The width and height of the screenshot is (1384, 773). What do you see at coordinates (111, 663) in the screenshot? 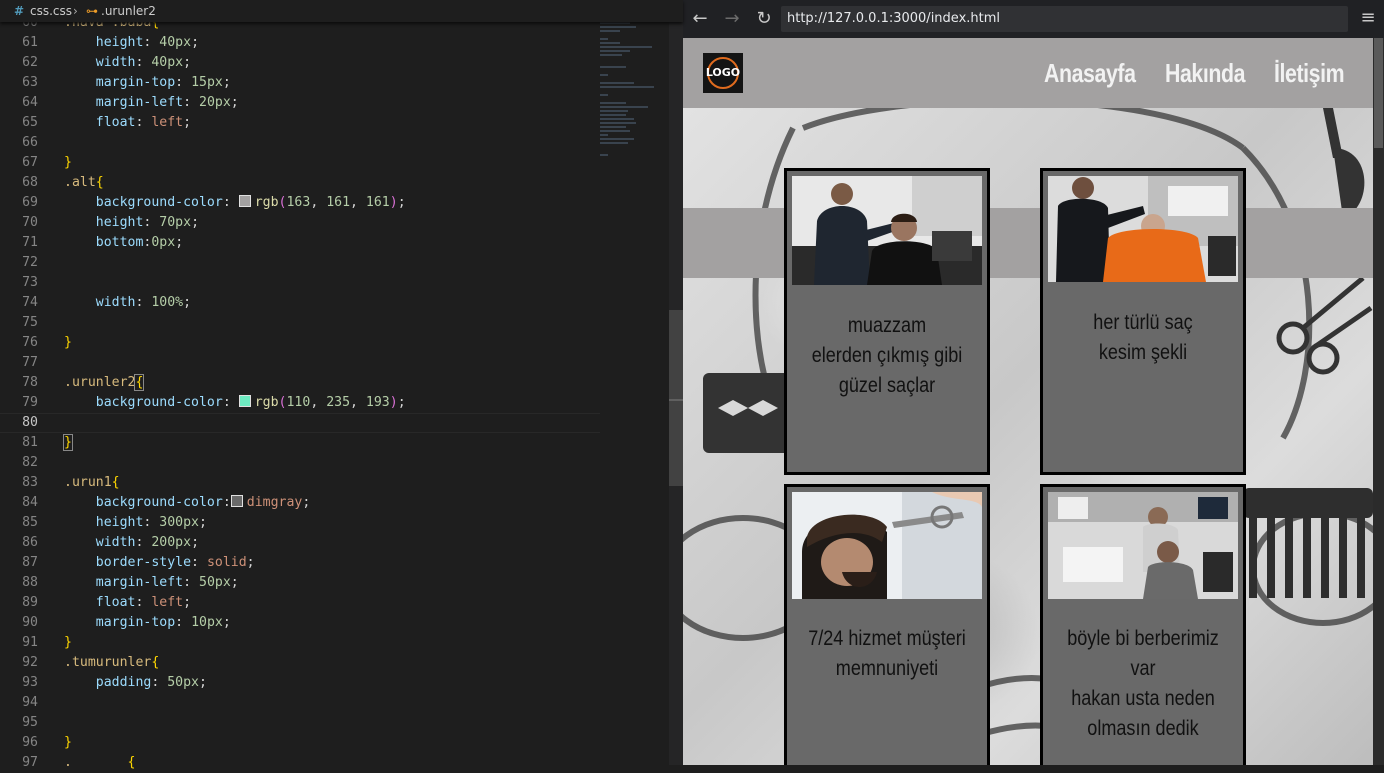
I see `code-text: .tumurunler{` at bounding box center [111, 663].